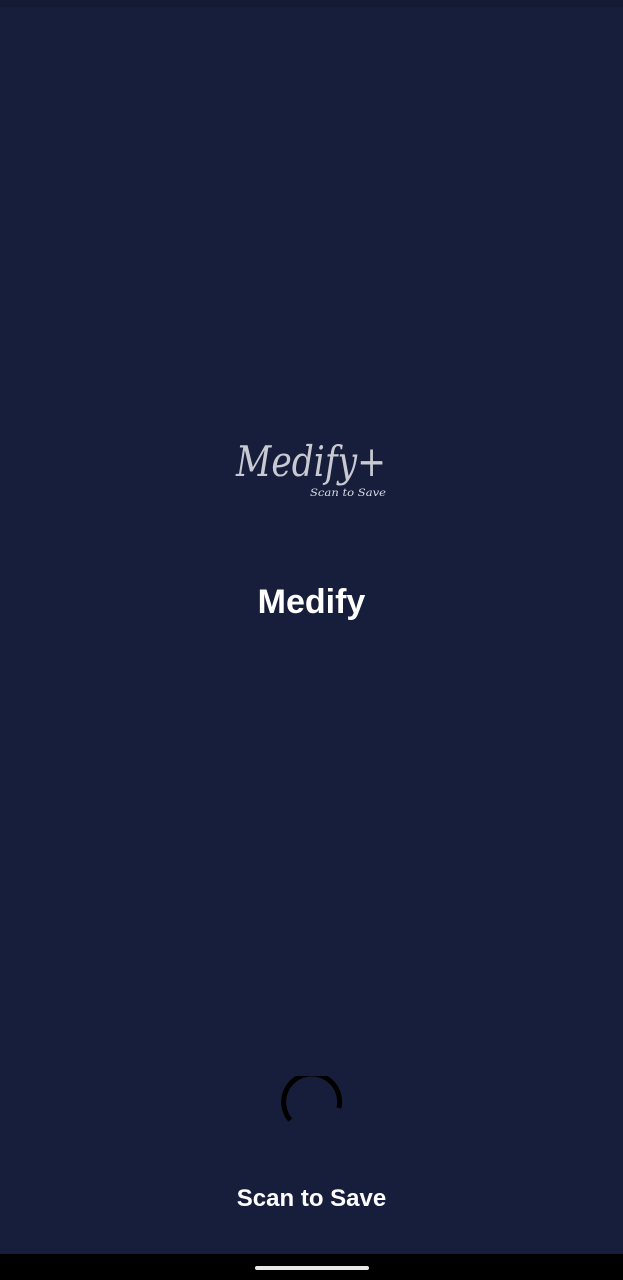 The image size is (623, 1280). I want to click on navigation-bar, so click(311, 1267).